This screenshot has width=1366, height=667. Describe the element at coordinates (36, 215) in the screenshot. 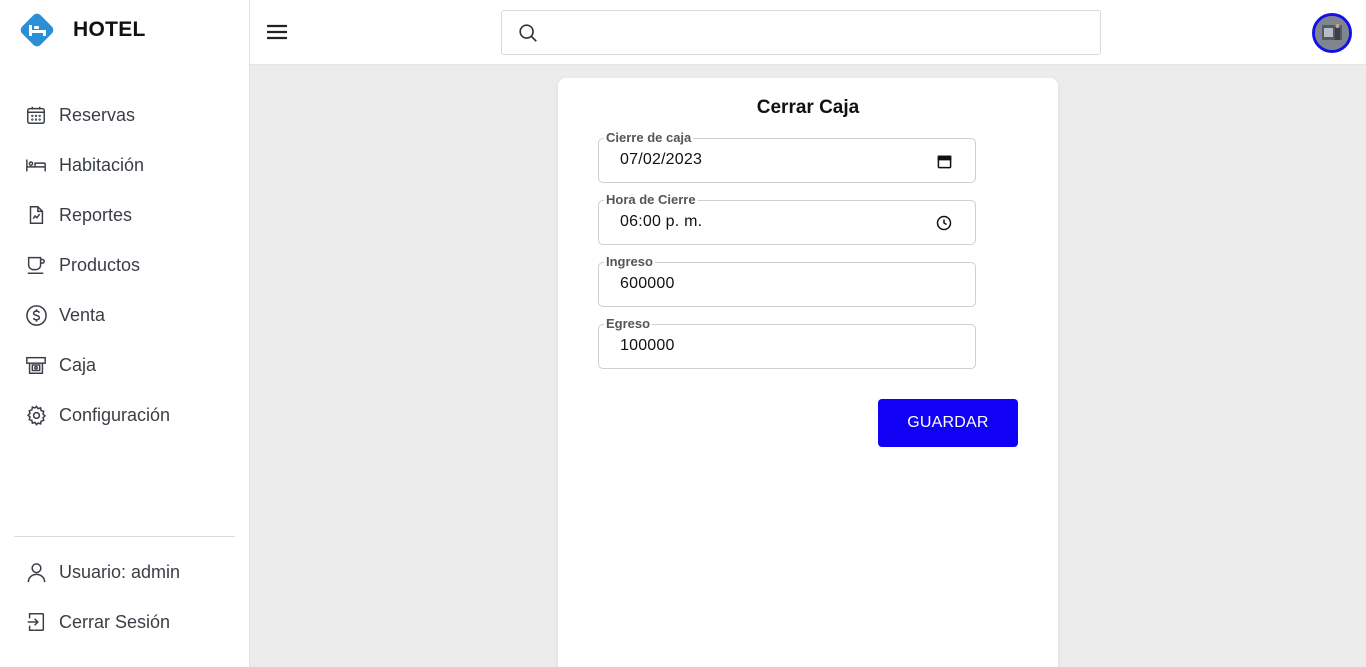

I see `report-icon` at that location.